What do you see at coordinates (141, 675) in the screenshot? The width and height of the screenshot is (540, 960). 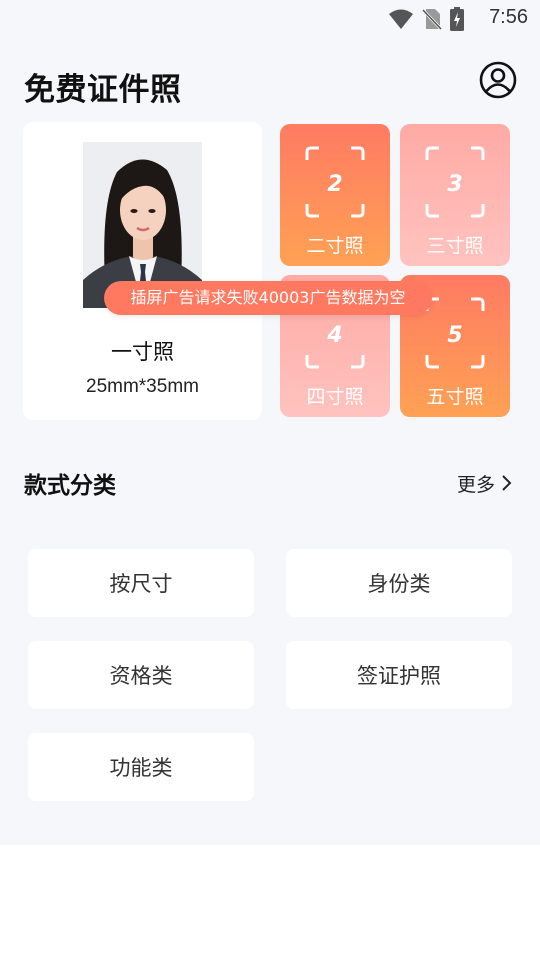 I see `category-qualification-button: 资格类` at bounding box center [141, 675].